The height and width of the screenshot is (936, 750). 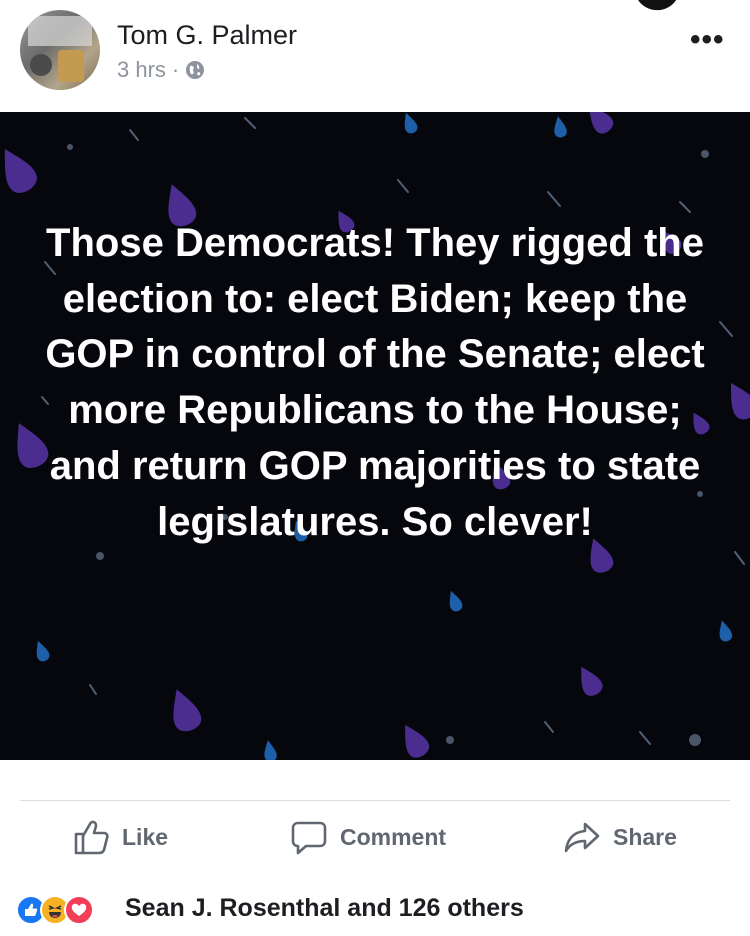 I want to click on like-label: Like, so click(x=145, y=836).